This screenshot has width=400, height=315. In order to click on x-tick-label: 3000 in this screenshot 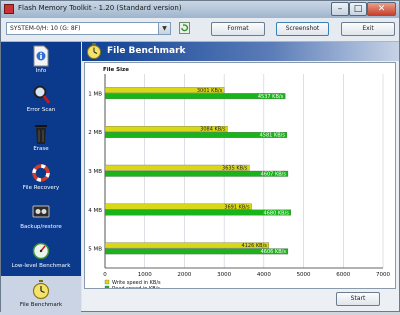, I will do `click(224, 275)`.